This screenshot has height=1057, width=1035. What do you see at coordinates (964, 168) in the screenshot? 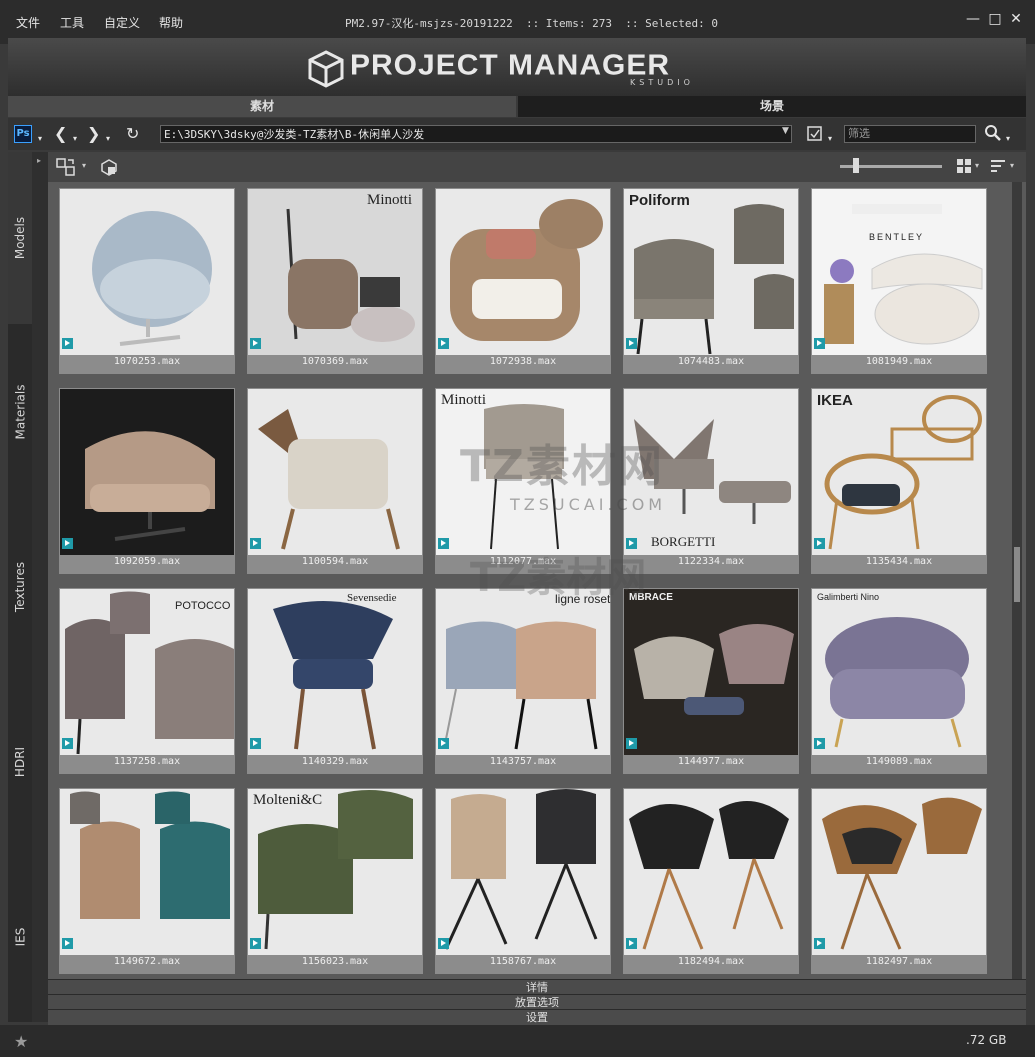
I see `grid-view-icon` at bounding box center [964, 168].